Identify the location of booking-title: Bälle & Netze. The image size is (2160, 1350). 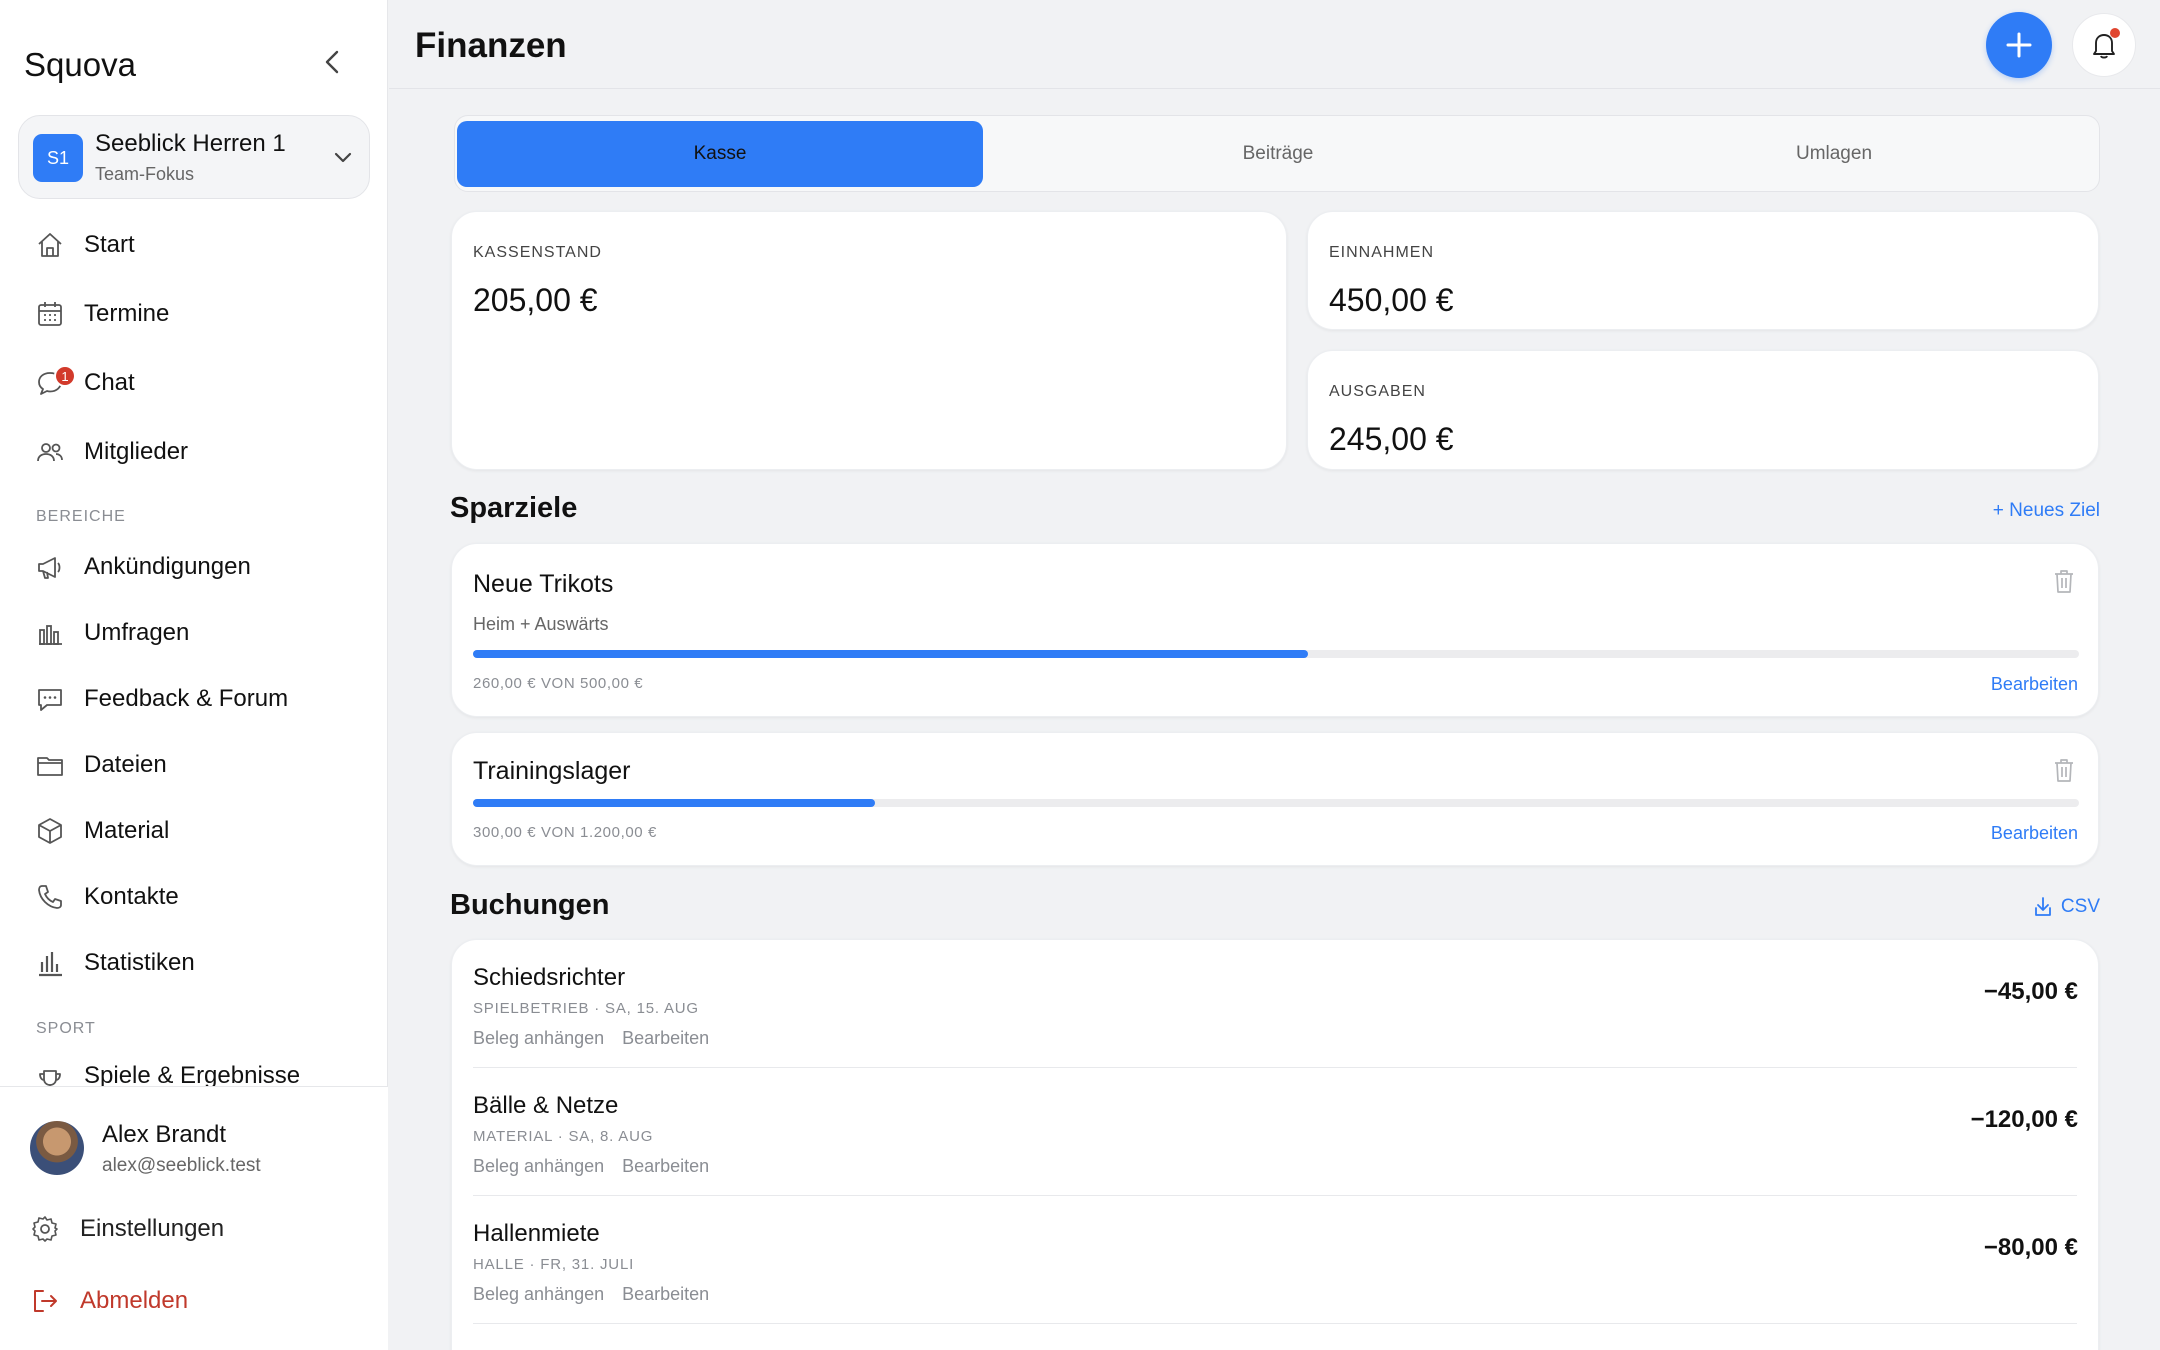
(546, 1105).